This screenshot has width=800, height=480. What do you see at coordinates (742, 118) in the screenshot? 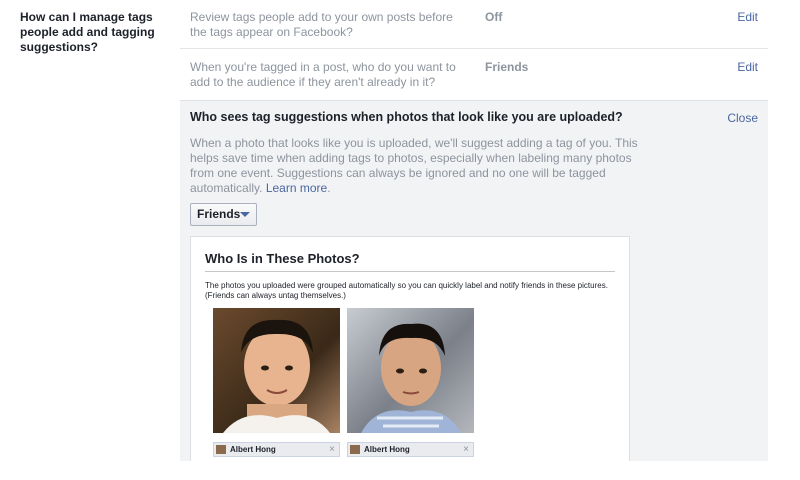
I see `close-link: Close` at bounding box center [742, 118].